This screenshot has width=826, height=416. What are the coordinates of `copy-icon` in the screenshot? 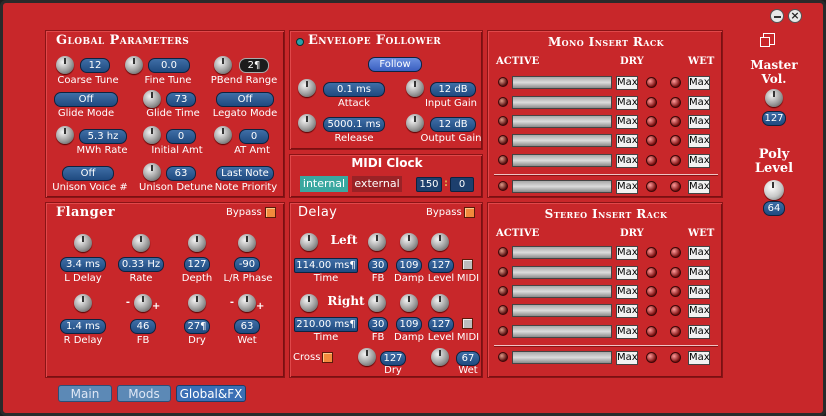 It's located at (767, 40).